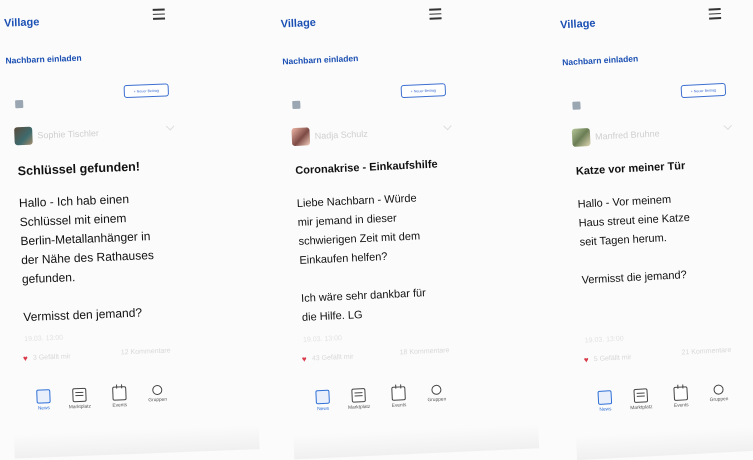  What do you see at coordinates (146, 351) in the screenshot?
I see `comment-count: 12 Kommentare` at bounding box center [146, 351].